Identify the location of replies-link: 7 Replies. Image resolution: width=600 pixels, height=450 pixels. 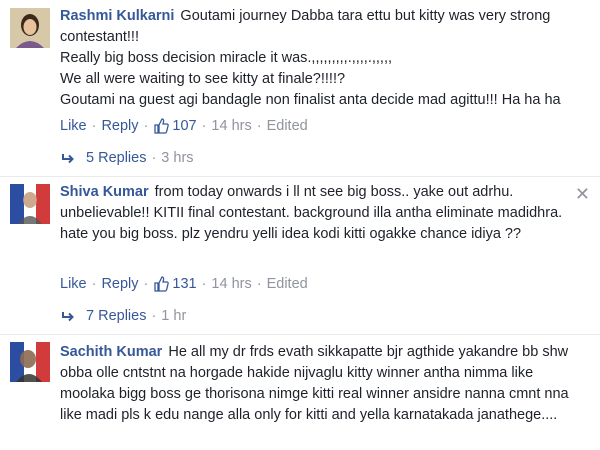
(116, 316).